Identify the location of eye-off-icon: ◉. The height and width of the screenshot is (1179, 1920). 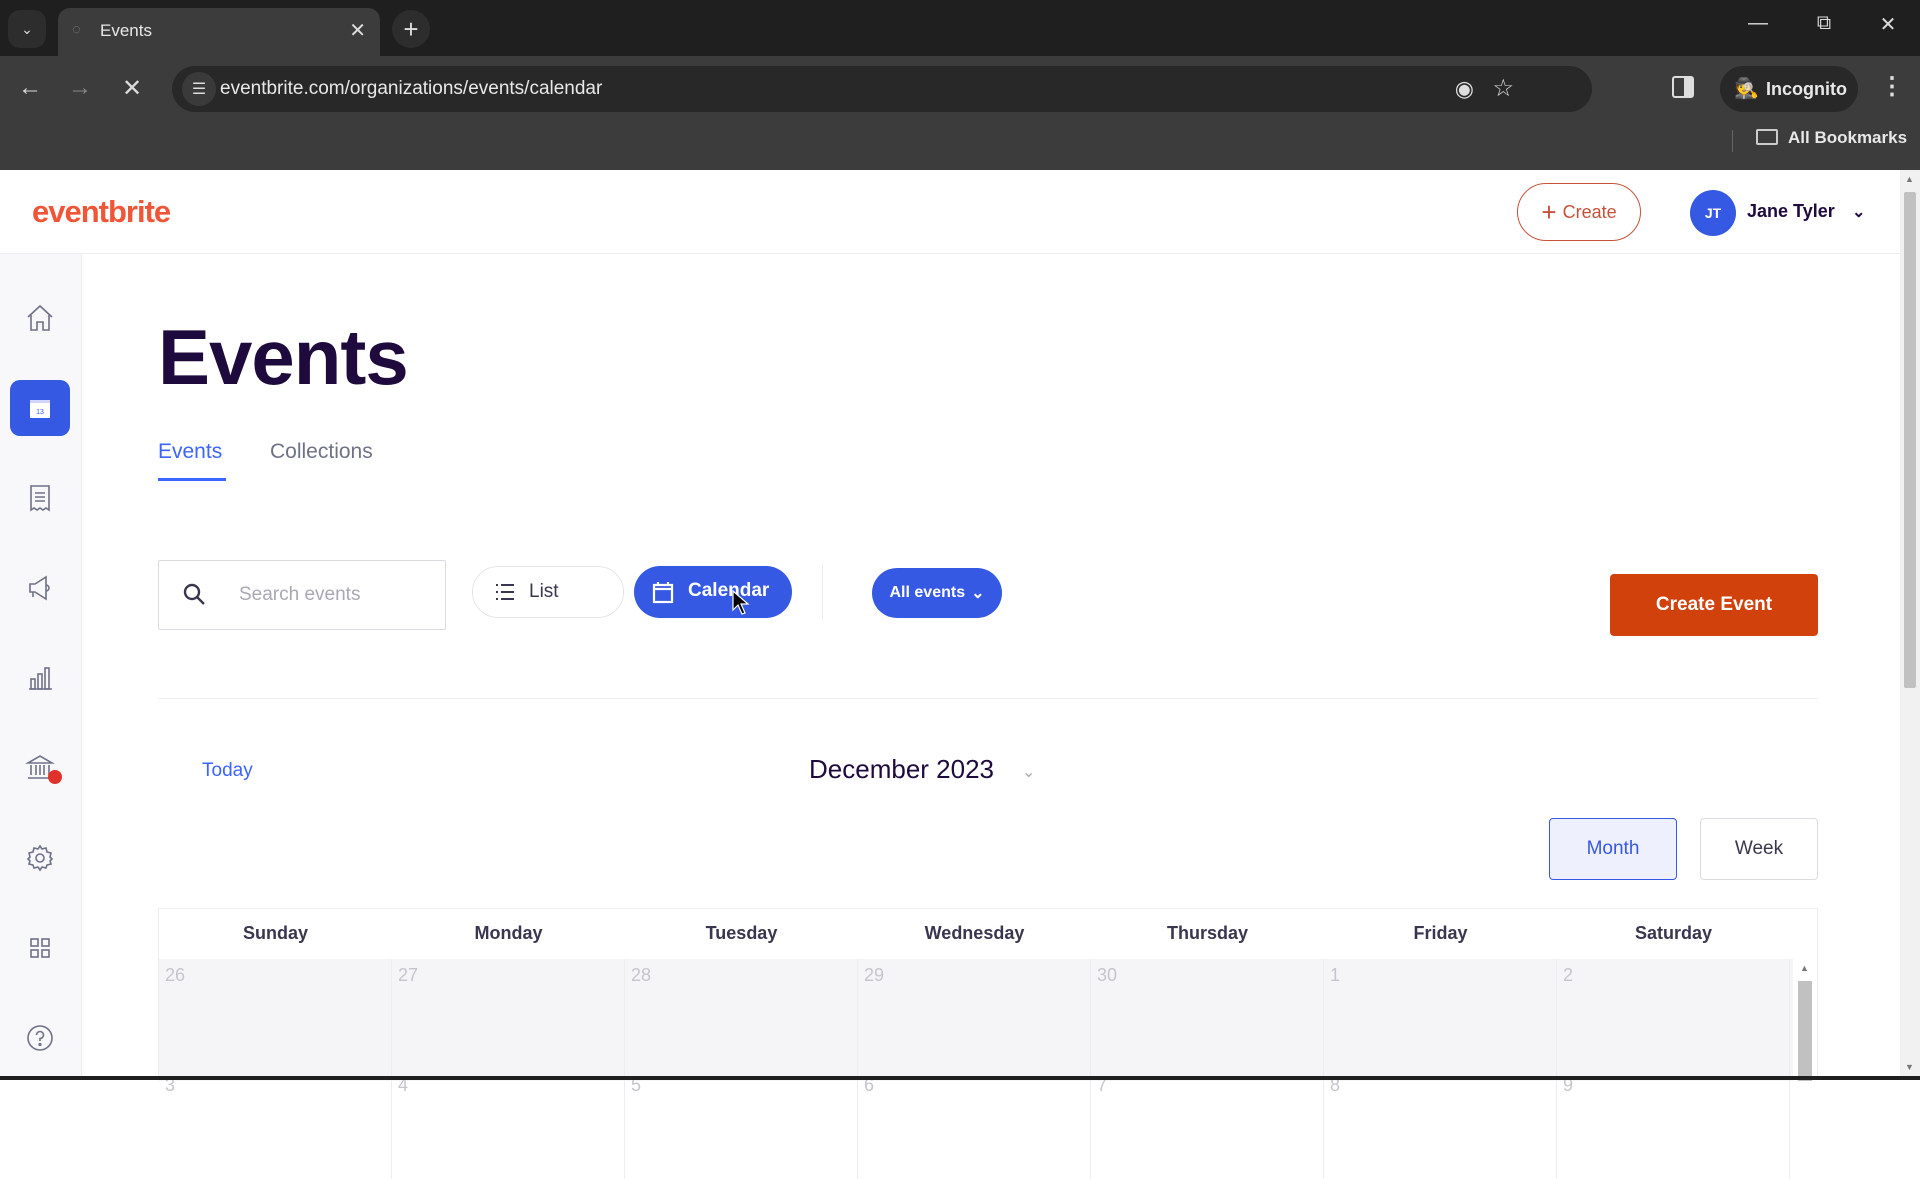
(1464, 89).